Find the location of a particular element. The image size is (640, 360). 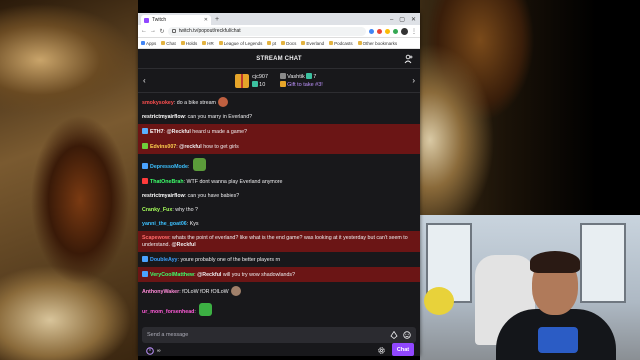

bookmark-item: Everland is located at coordinates (312, 43).